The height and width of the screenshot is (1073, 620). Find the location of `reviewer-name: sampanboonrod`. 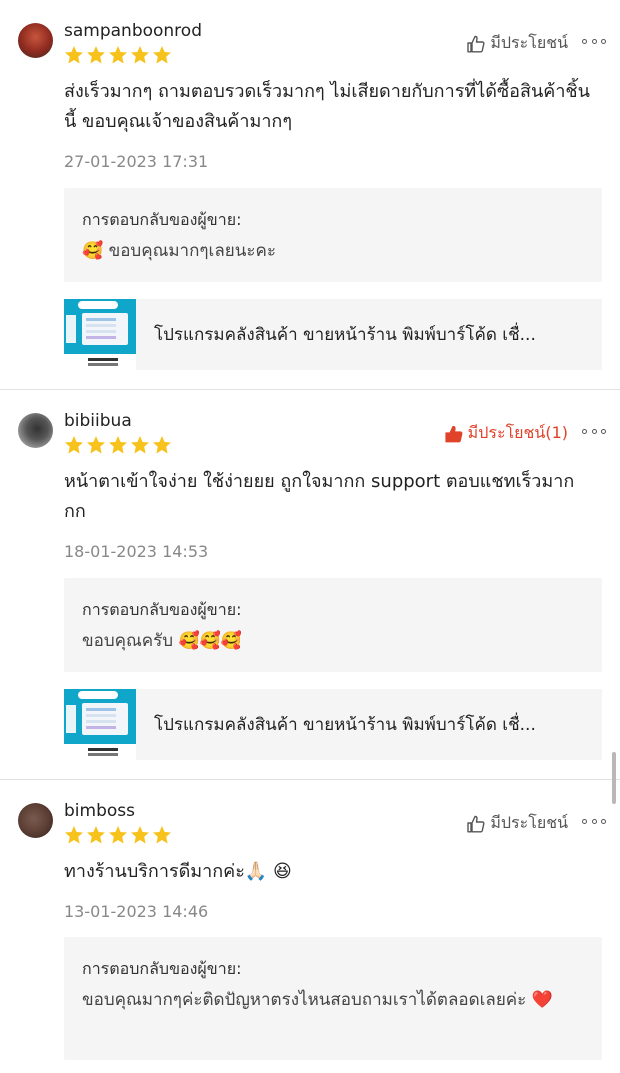

reviewer-name: sampanboonrod is located at coordinates (133, 31).